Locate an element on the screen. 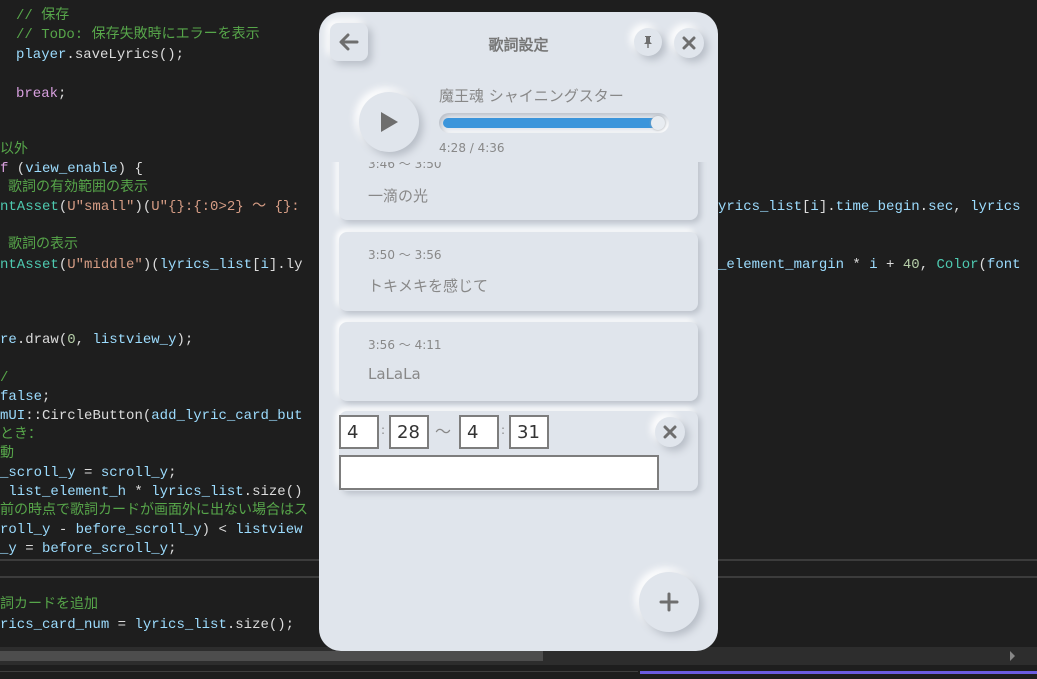 This screenshot has height=679, width=1037. code-line: // 保存 is located at coordinates (42, 16).